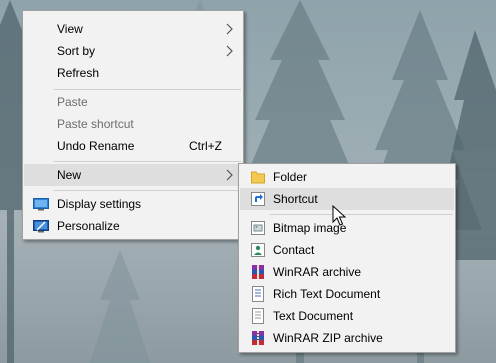 This screenshot has width=496, height=363. Describe the element at coordinates (133, 226) in the screenshot. I see `menu-item-personalize: Personalize` at that location.